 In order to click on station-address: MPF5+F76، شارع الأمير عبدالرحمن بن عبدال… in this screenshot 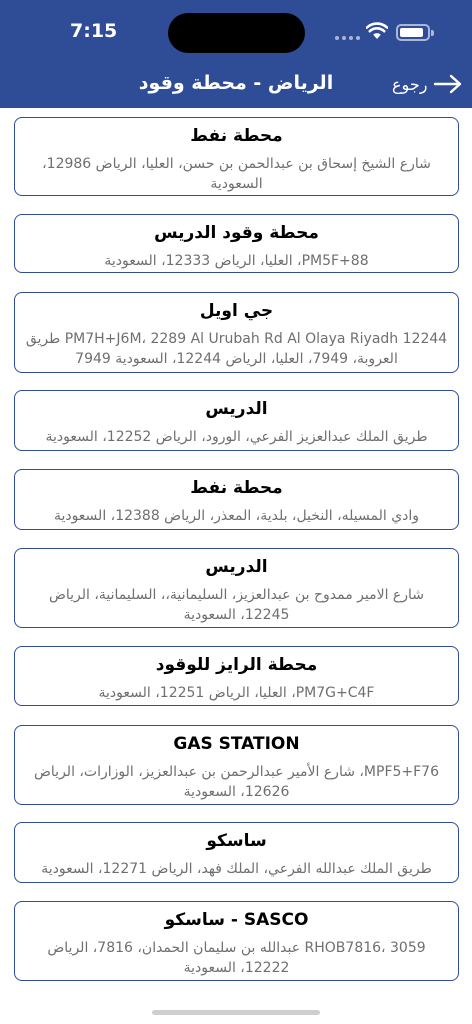, I will do `click(236, 782)`.